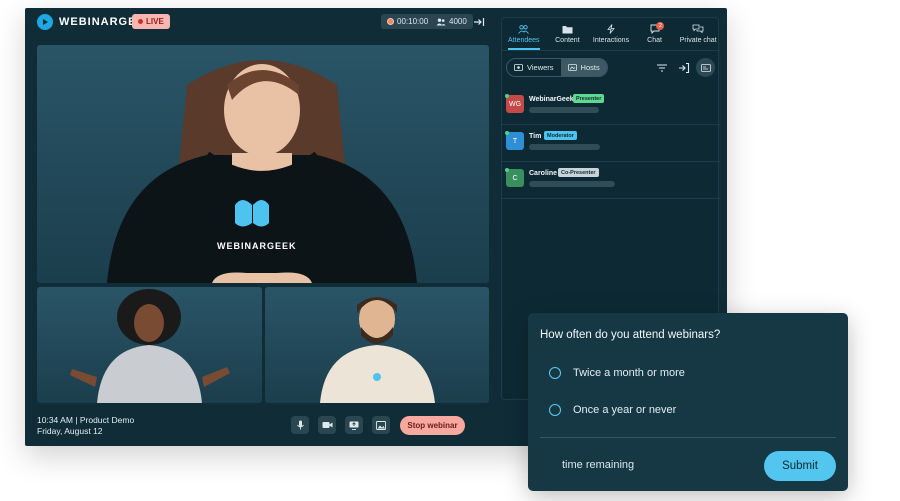  Describe the element at coordinates (390, 21) in the screenshot. I see `record-icon` at that location.